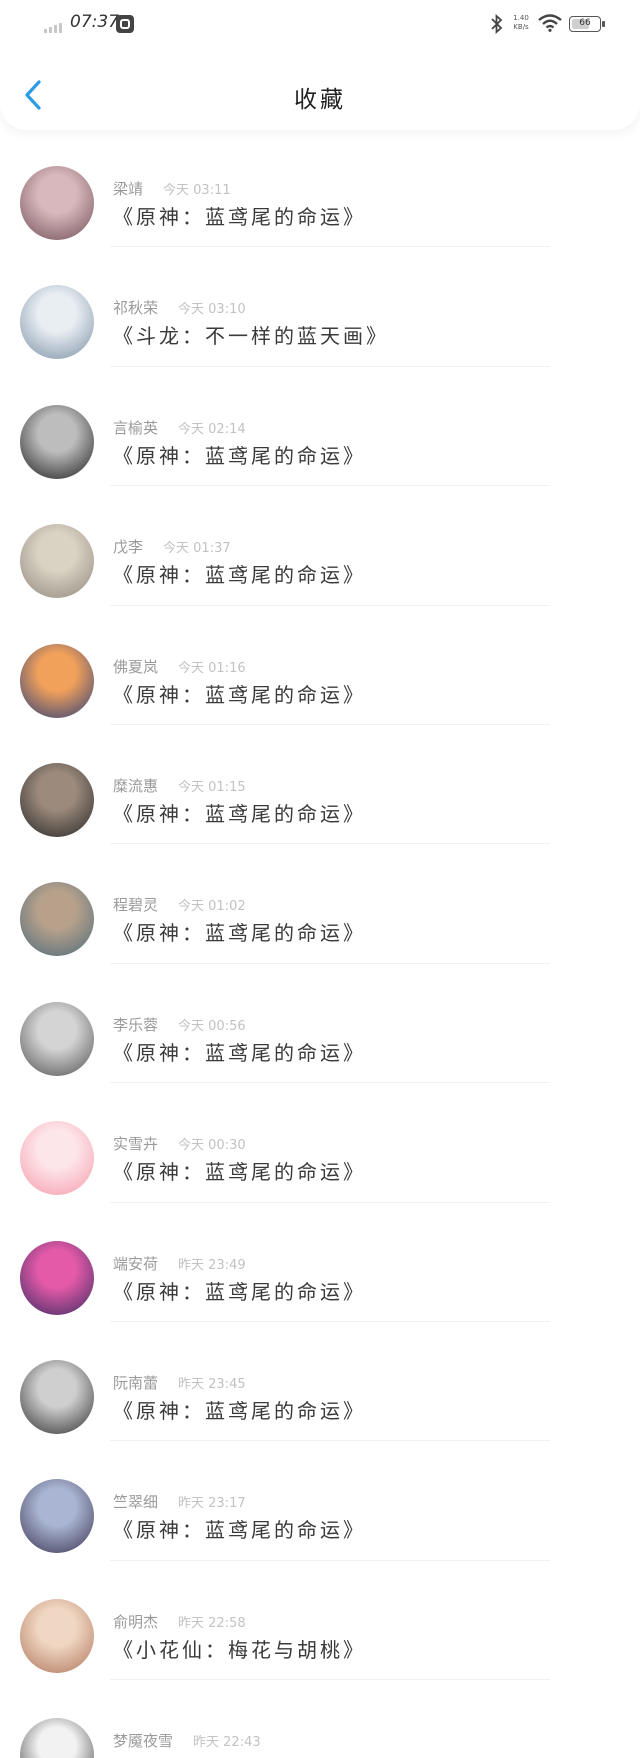  Describe the element at coordinates (125, 24) in the screenshot. I see `app-notification-icon` at that location.